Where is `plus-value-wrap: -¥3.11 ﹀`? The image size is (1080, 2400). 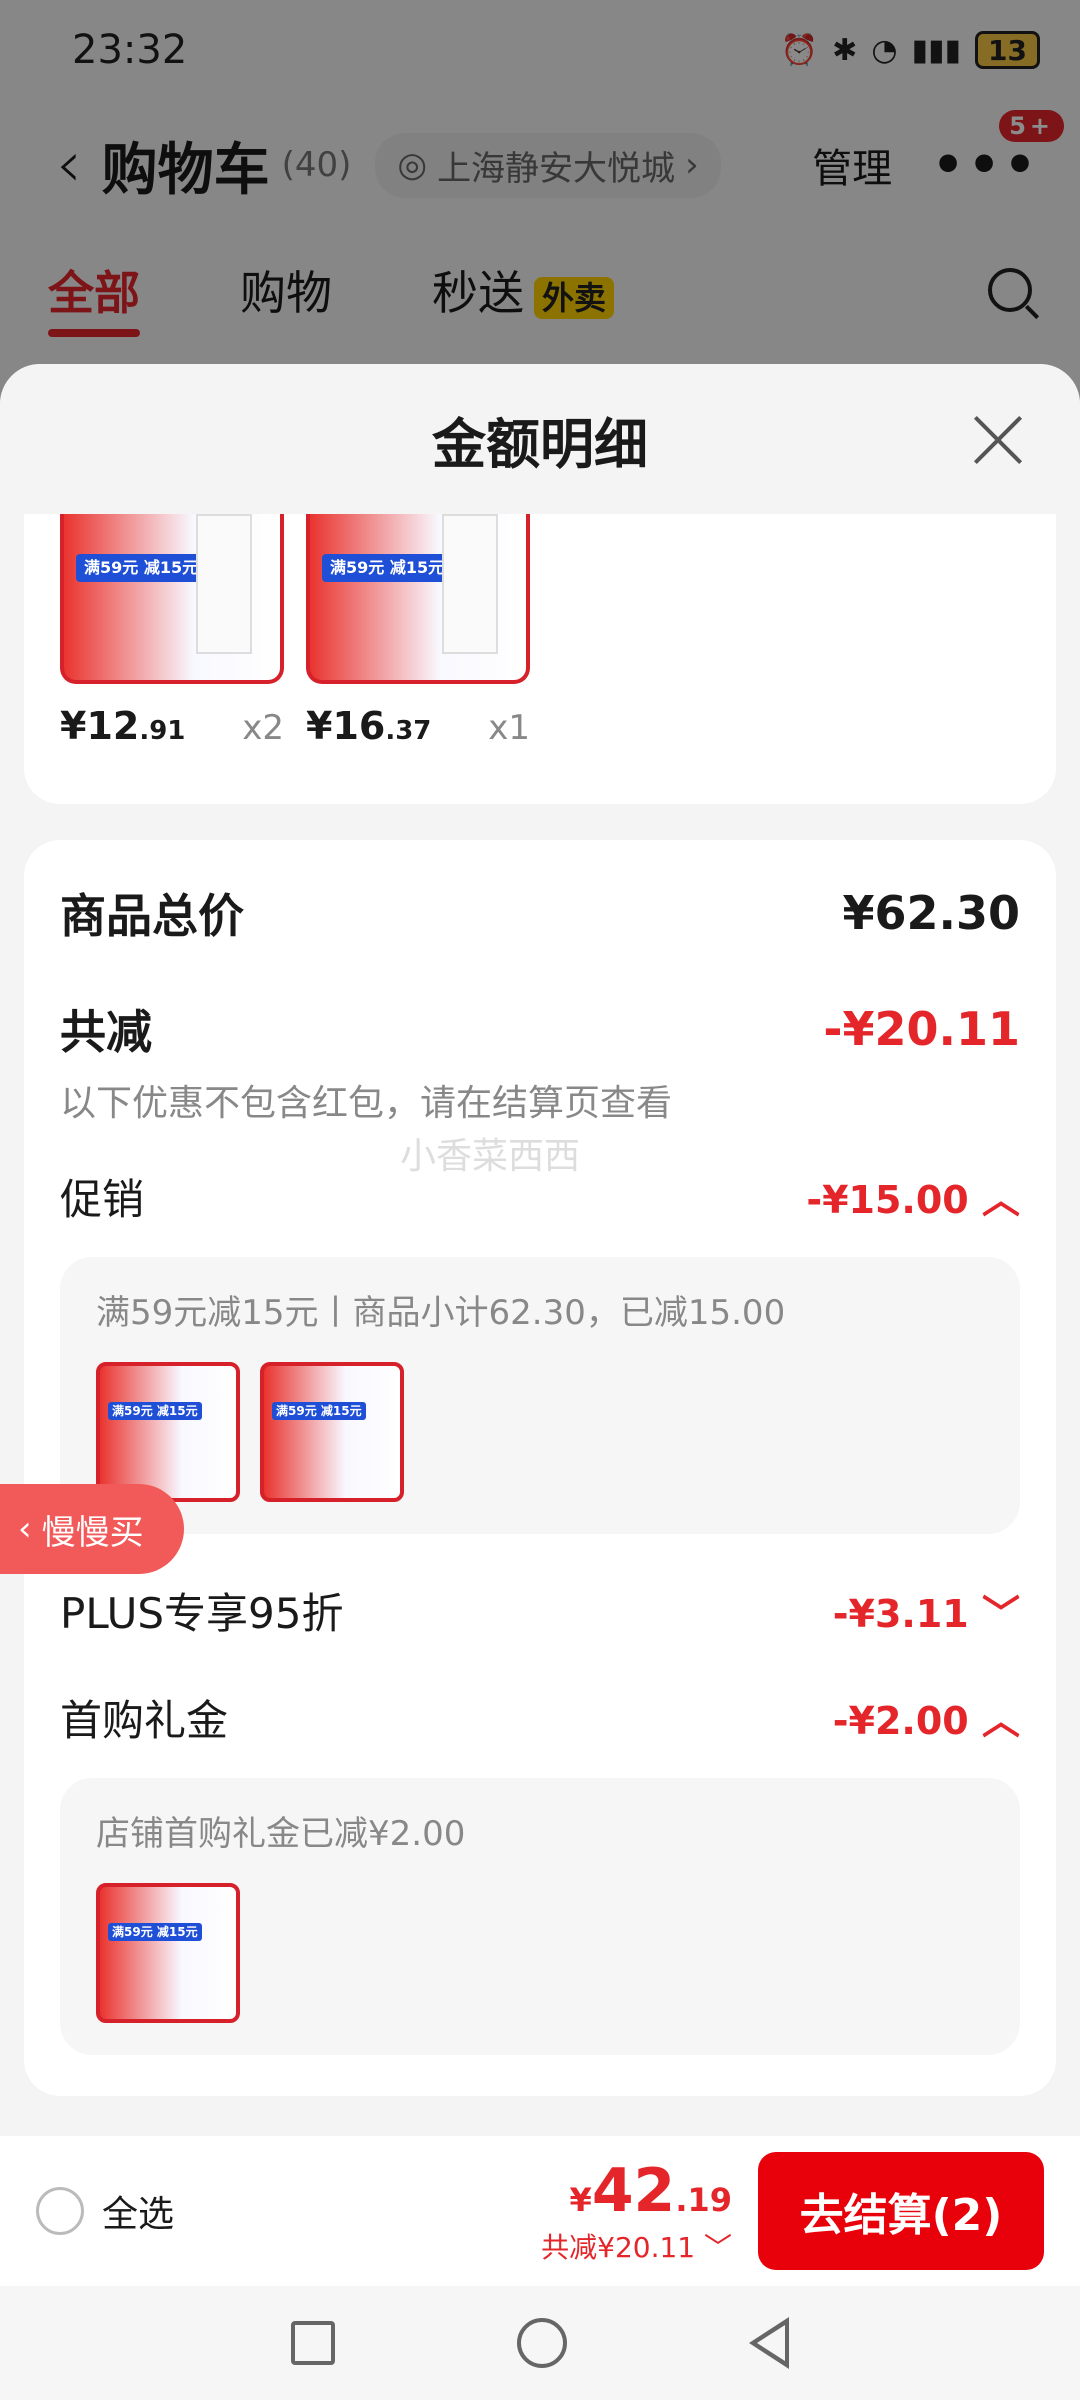 plus-value-wrap: -¥3.11 ﹀ is located at coordinates (926, 1610).